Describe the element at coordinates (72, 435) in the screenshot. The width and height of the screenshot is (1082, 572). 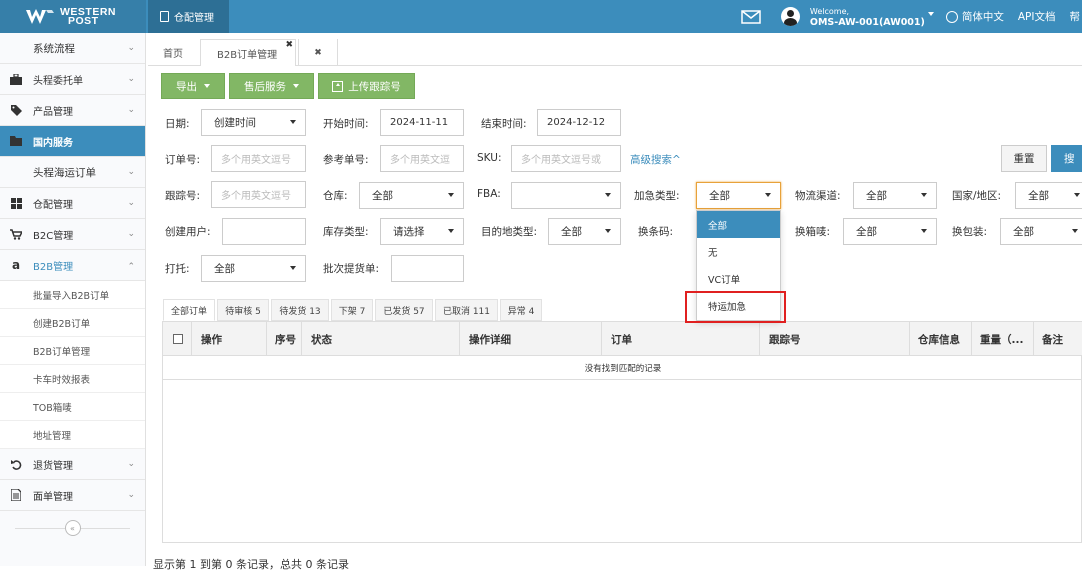
I see `sidebar-sub-address: 地址管理` at that location.